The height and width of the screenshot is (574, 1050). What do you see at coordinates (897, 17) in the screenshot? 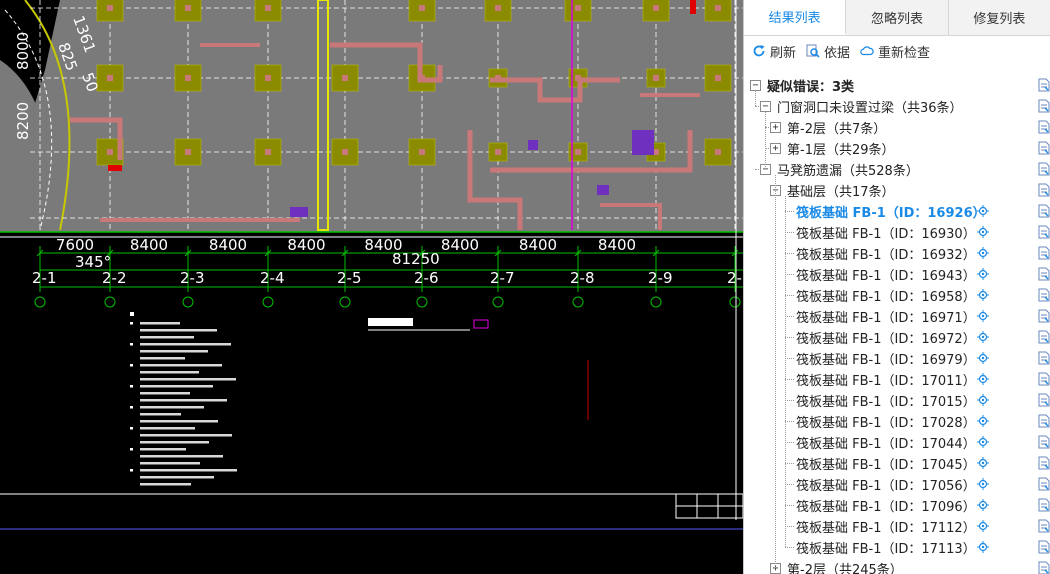
I see `tab-ignored: 忽略列表` at bounding box center [897, 17].